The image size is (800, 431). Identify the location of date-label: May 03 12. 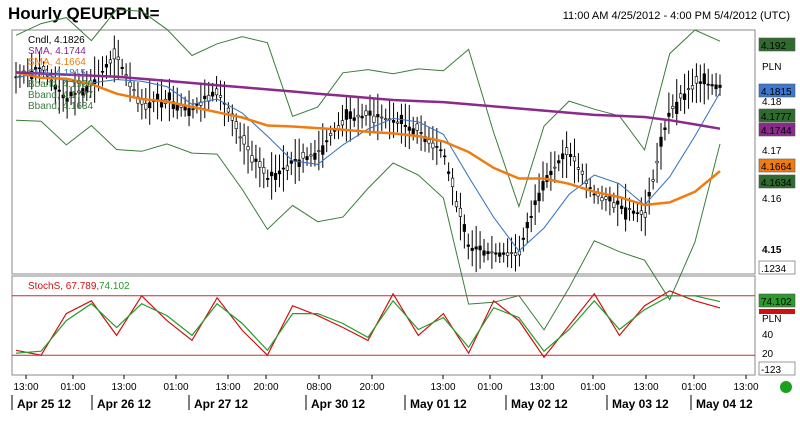
(640, 404).